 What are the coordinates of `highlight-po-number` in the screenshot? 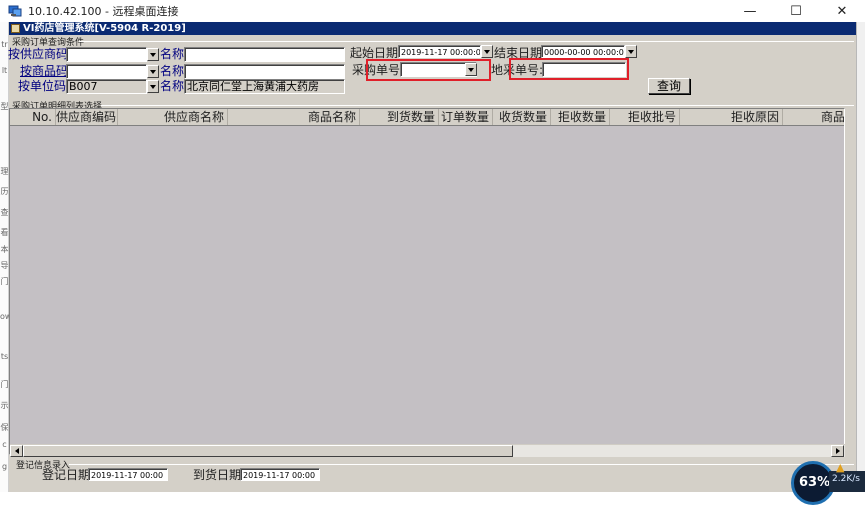 It's located at (428, 70).